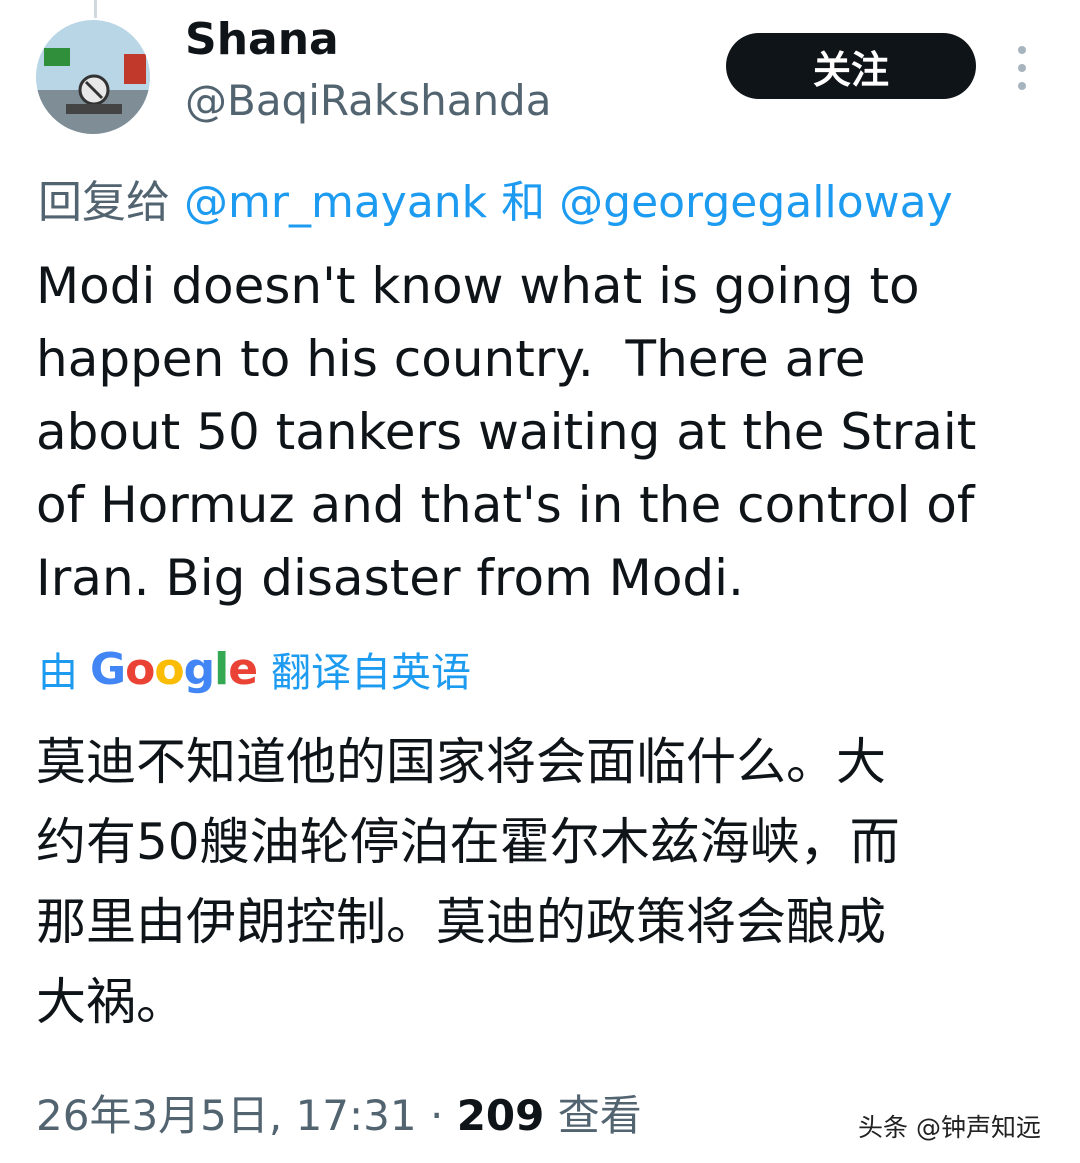  I want to click on translation-prefix: 由, so click(58, 673).